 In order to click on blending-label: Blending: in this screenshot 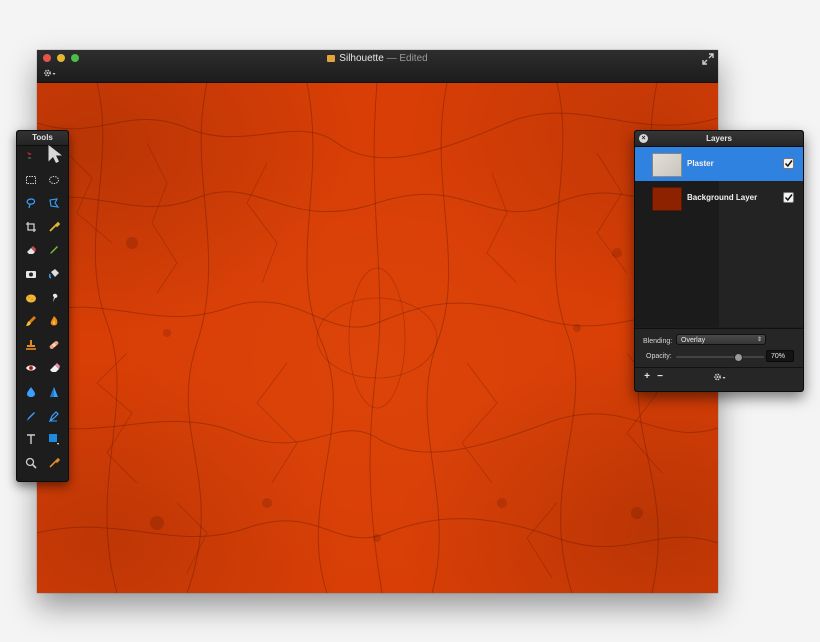, I will do `click(658, 341)`.